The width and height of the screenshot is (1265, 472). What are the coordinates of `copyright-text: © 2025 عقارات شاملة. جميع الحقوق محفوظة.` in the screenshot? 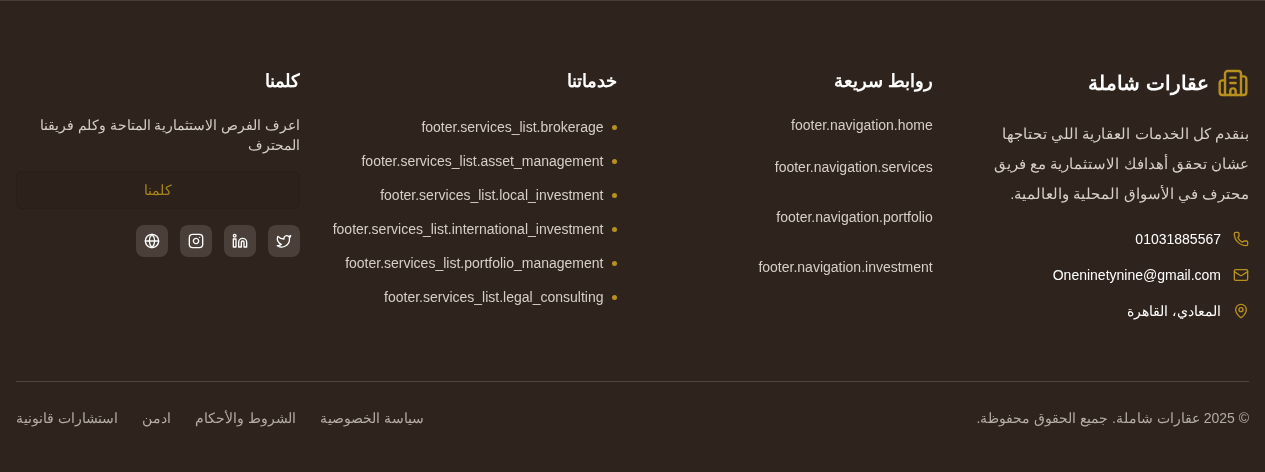 It's located at (1112, 418).